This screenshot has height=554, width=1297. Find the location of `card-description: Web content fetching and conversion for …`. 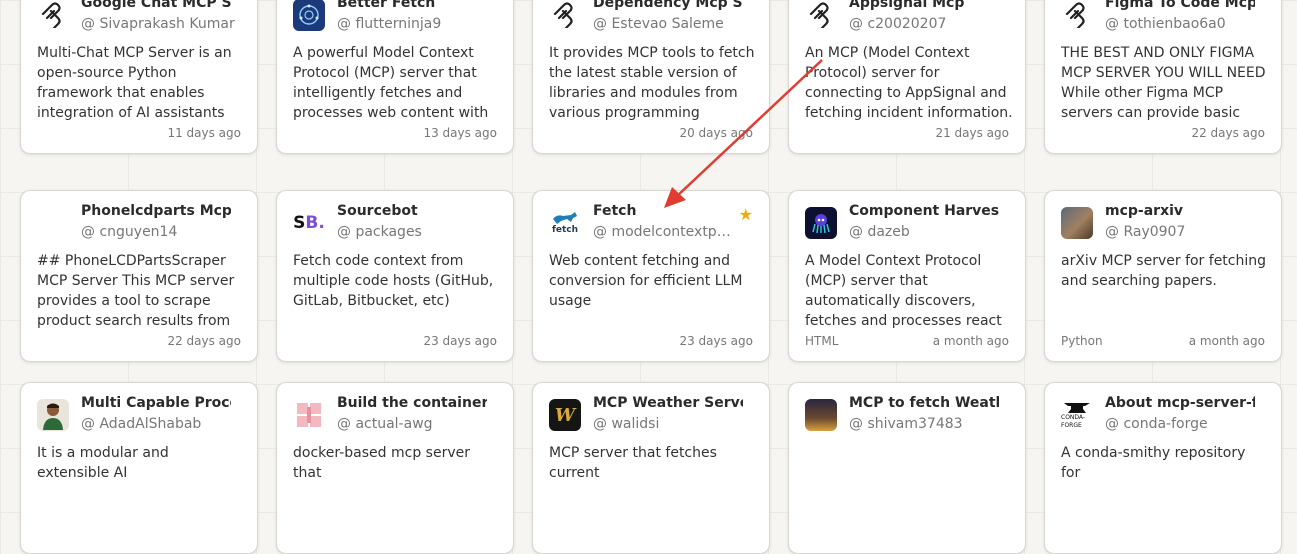

card-description: Web content fetching and conversion for … is located at coordinates (646, 281).